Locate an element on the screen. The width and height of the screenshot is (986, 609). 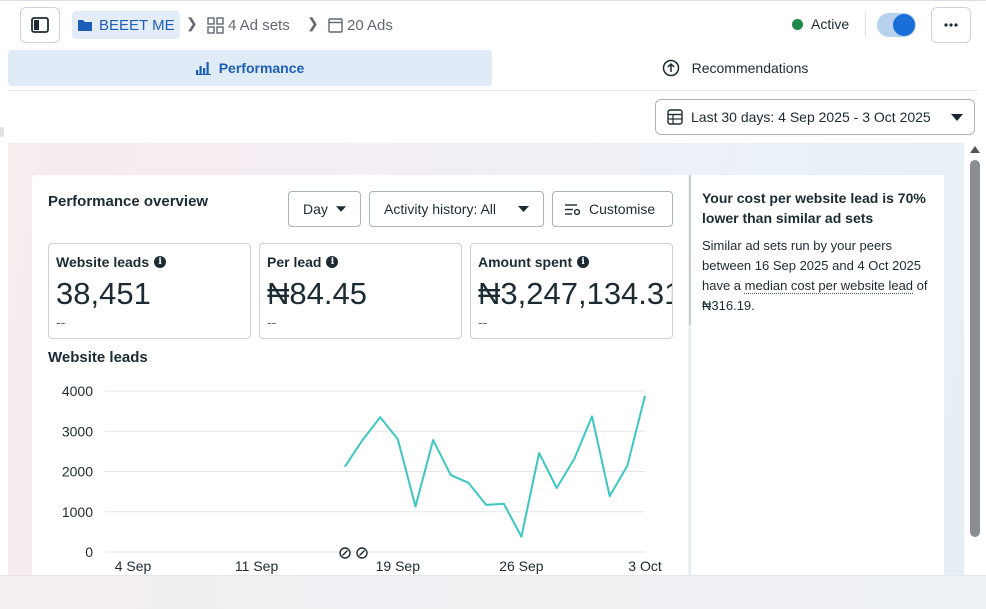
granularity-dropdown: Day is located at coordinates (324, 209).